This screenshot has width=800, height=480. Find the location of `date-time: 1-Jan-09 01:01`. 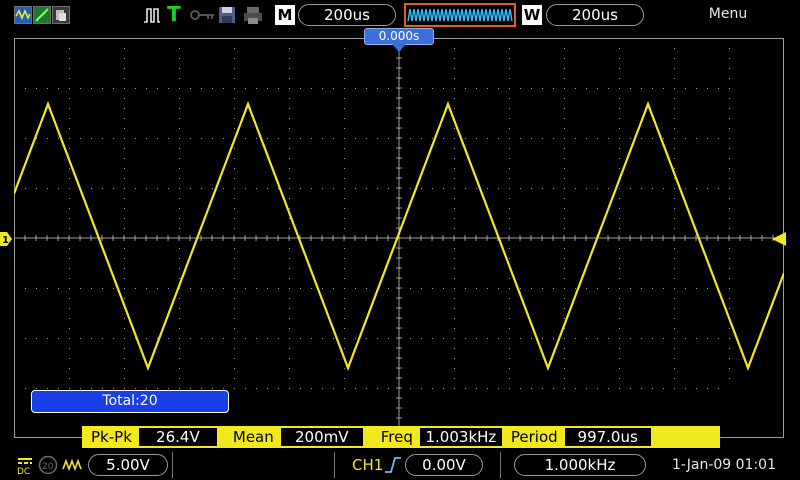

date-time: 1-Jan-09 01:01 is located at coordinates (724, 465).